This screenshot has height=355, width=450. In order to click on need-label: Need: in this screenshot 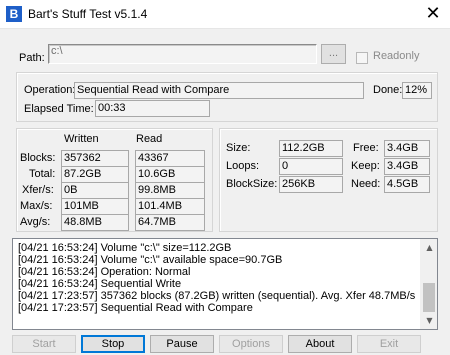, I will do `click(366, 184)`.